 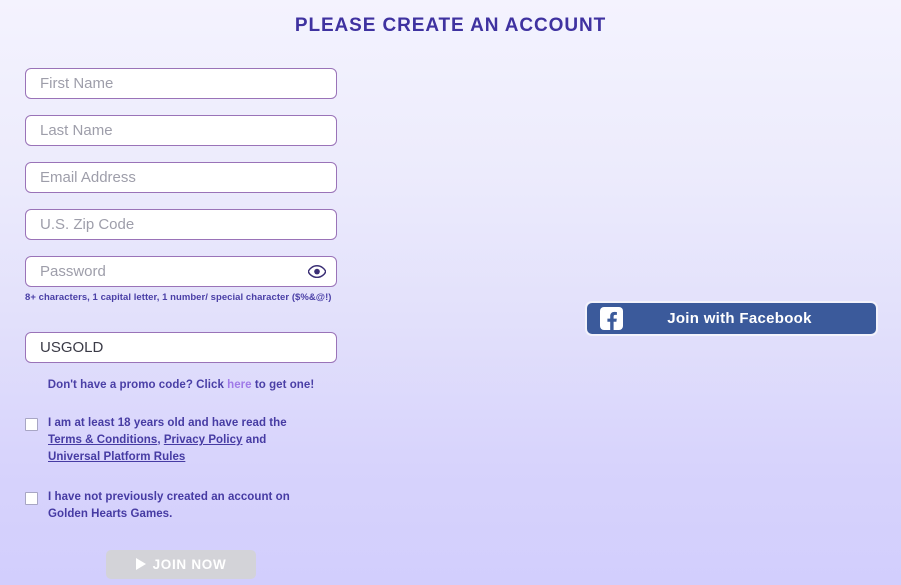 What do you see at coordinates (140, 564) in the screenshot?
I see `play-icon` at bounding box center [140, 564].